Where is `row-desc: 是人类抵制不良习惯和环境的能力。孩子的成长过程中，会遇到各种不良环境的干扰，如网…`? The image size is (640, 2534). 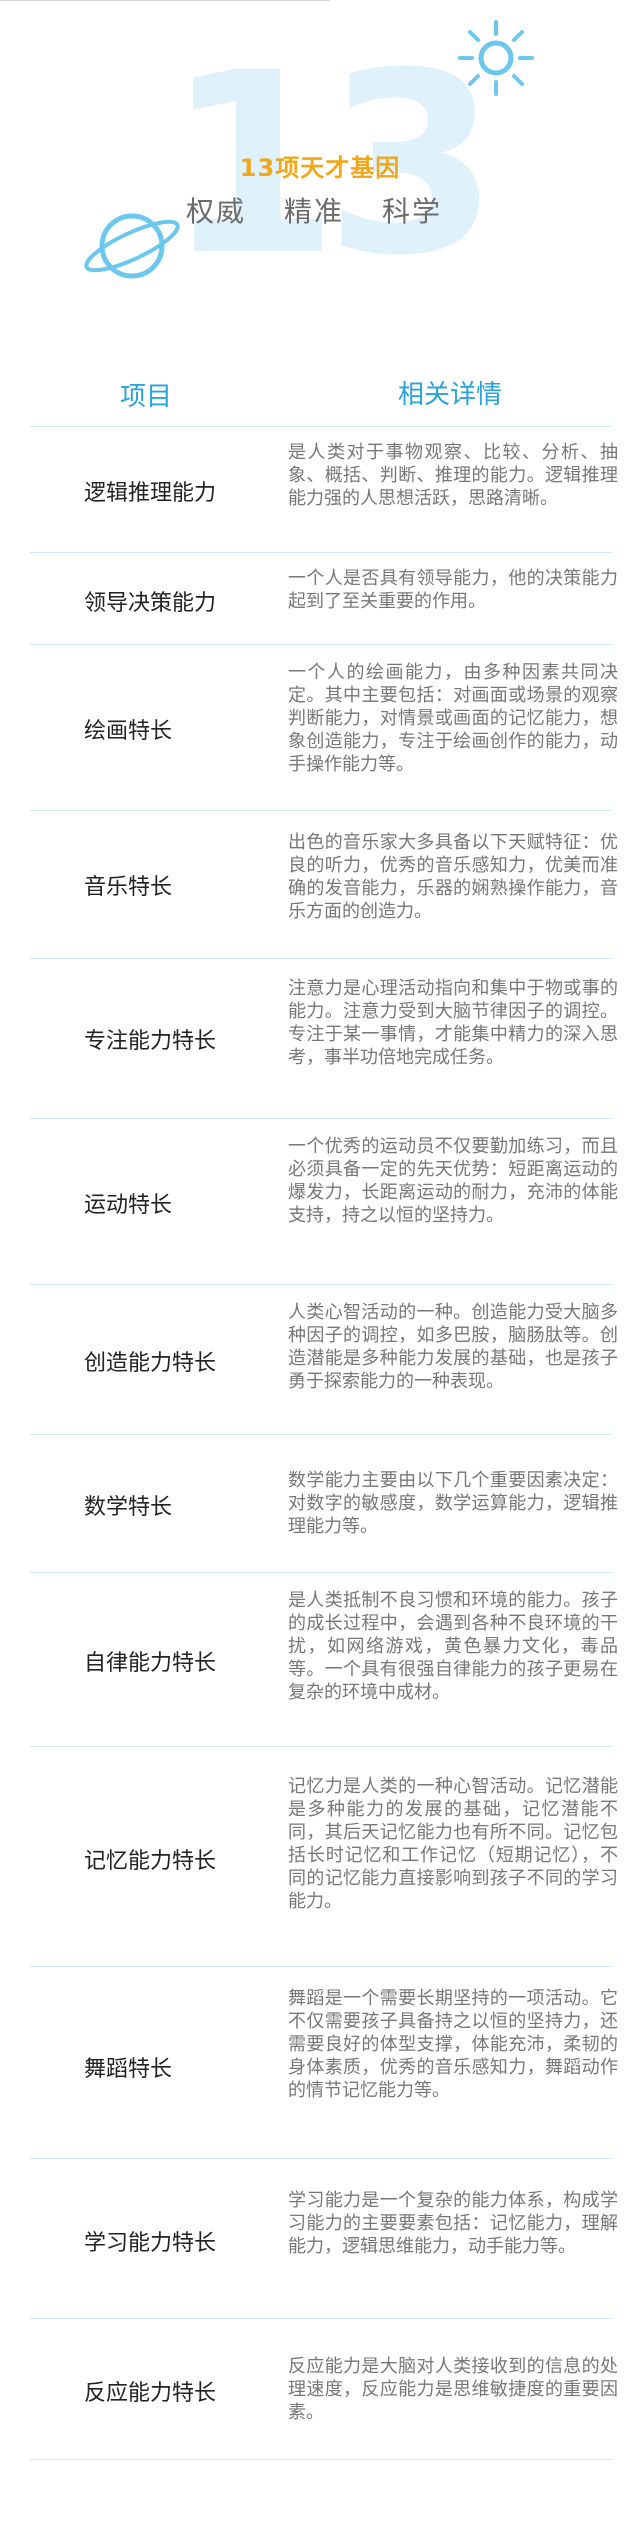 row-desc: 是人类抵制不良习惯和环境的能力。孩子的成长过程中，会遇到各种不良环境的干扰，如网… is located at coordinates (453, 1646).